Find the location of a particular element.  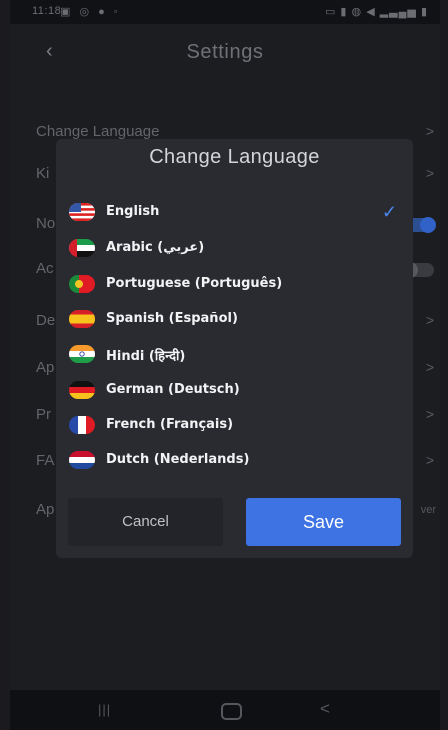

language-option: German (Deutsch) is located at coordinates (234, 392).